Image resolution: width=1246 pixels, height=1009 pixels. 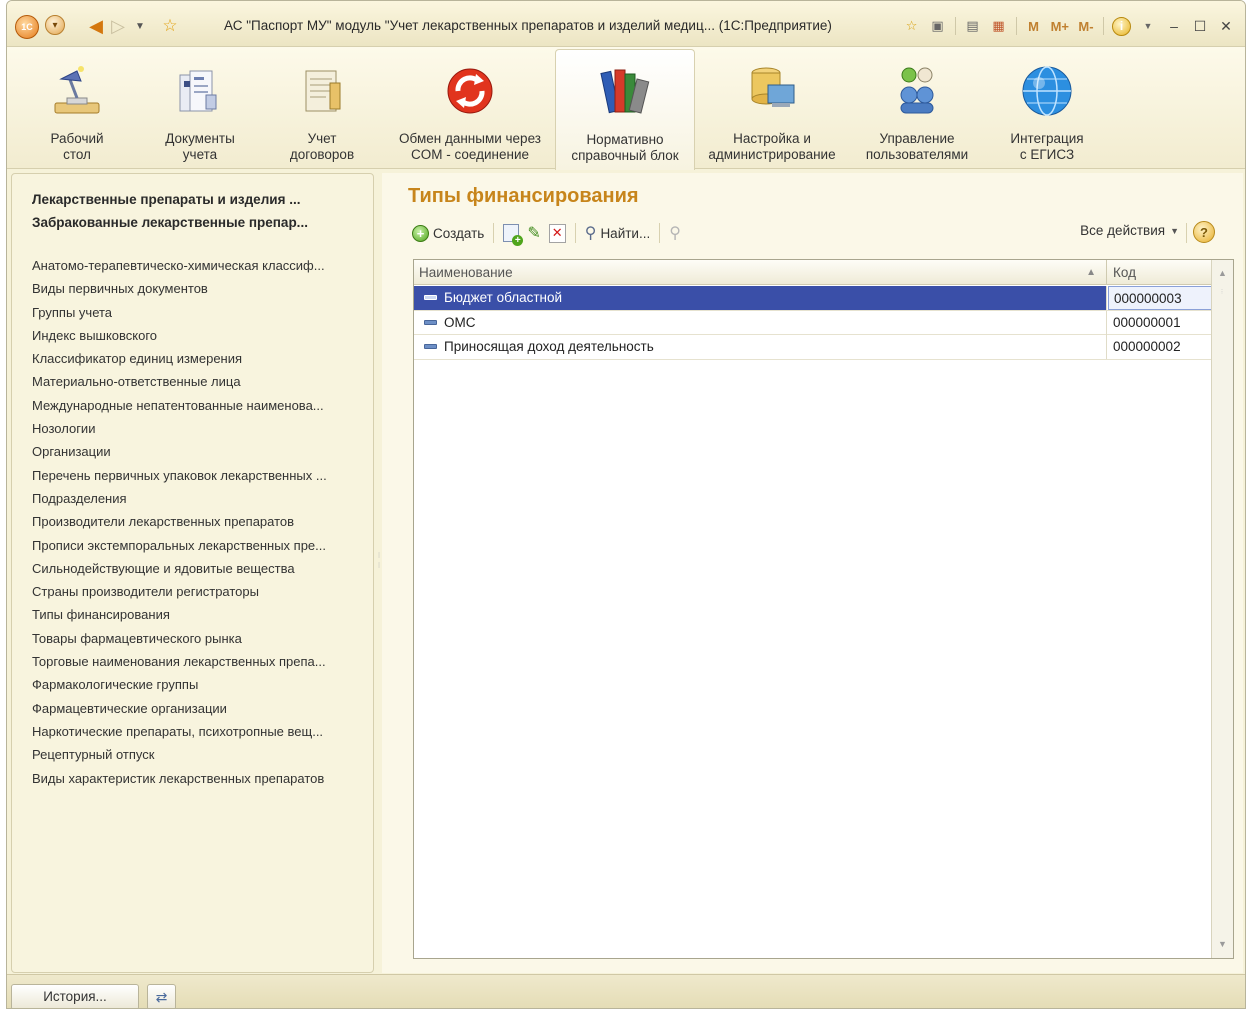 What do you see at coordinates (197, 428) in the screenshot?
I see `nav-link: Нозологии` at bounding box center [197, 428].